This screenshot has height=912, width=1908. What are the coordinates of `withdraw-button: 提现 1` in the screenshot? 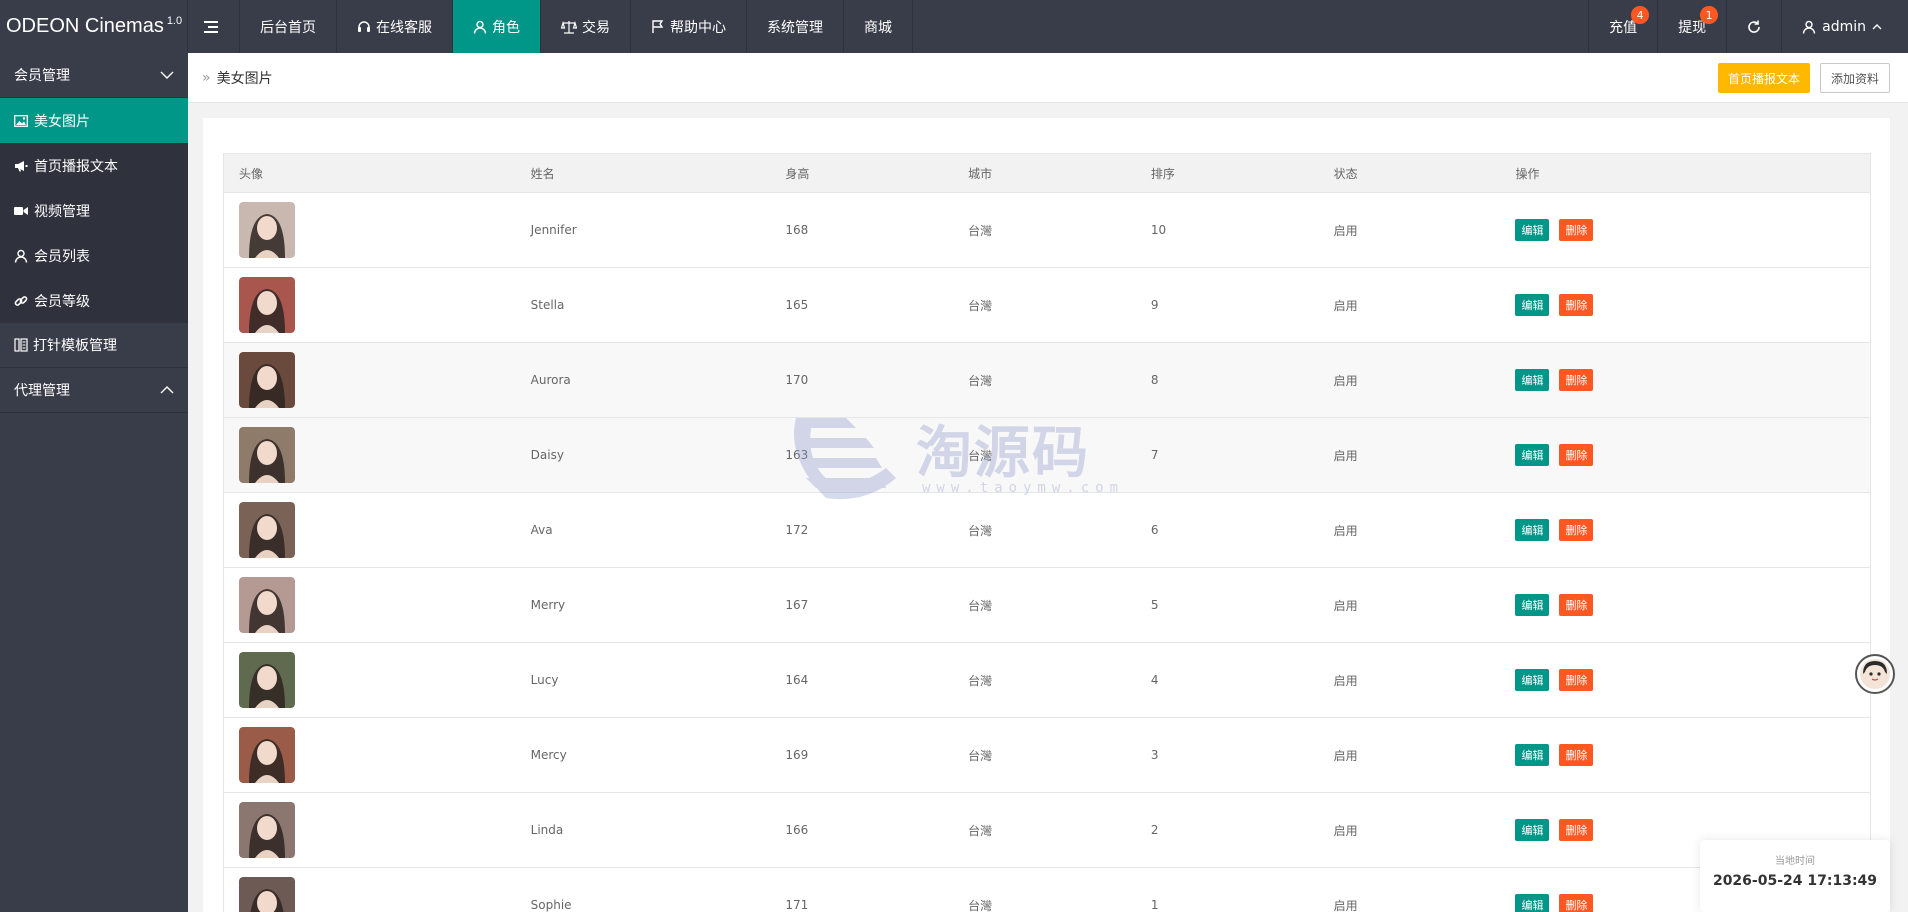 It's located at (1691, 26).